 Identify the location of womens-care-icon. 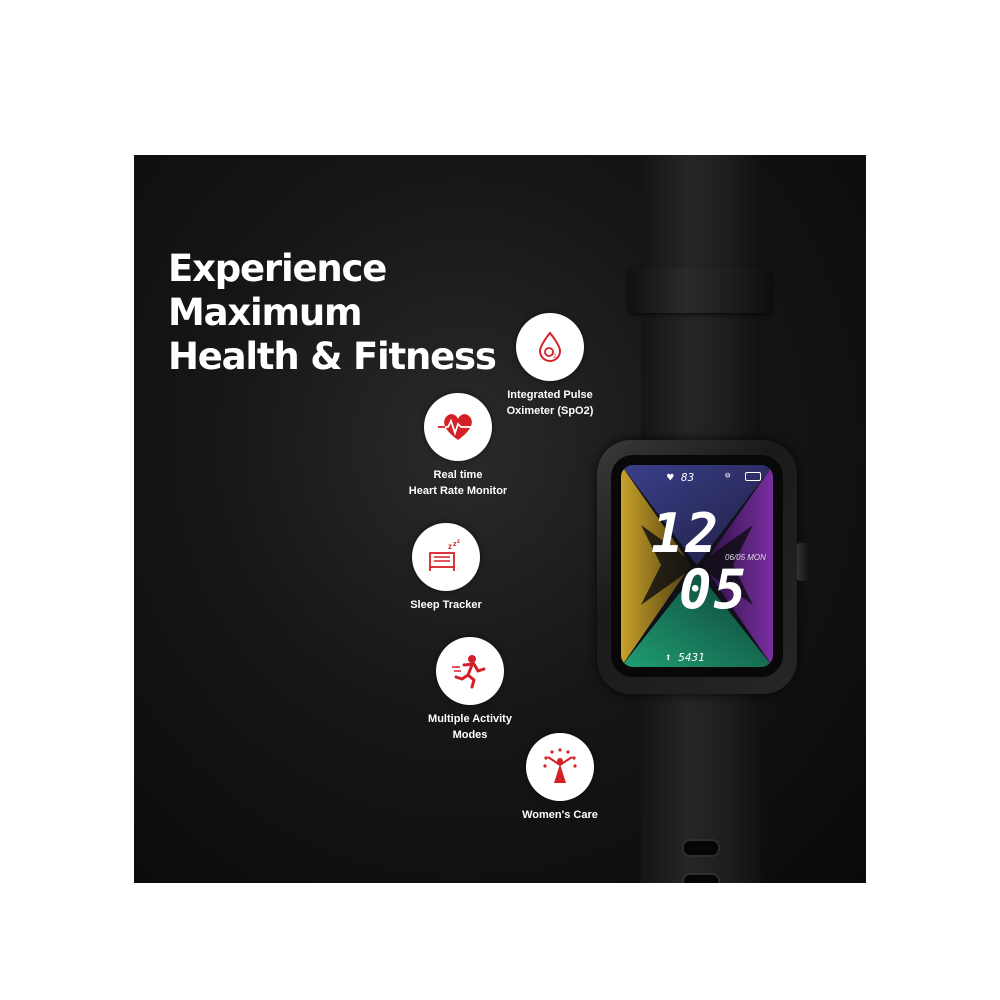
(560, 767).